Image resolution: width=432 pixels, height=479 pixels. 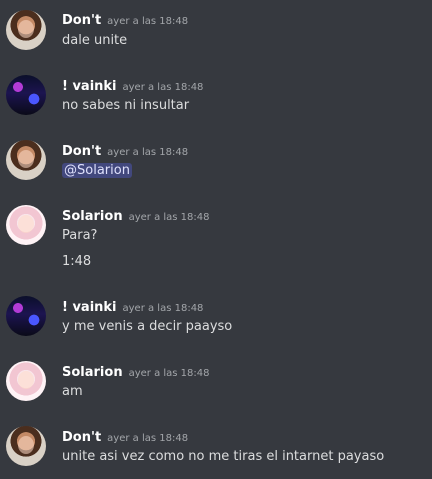 I want to click on message-text: Para?, so click(x=80, y=235).